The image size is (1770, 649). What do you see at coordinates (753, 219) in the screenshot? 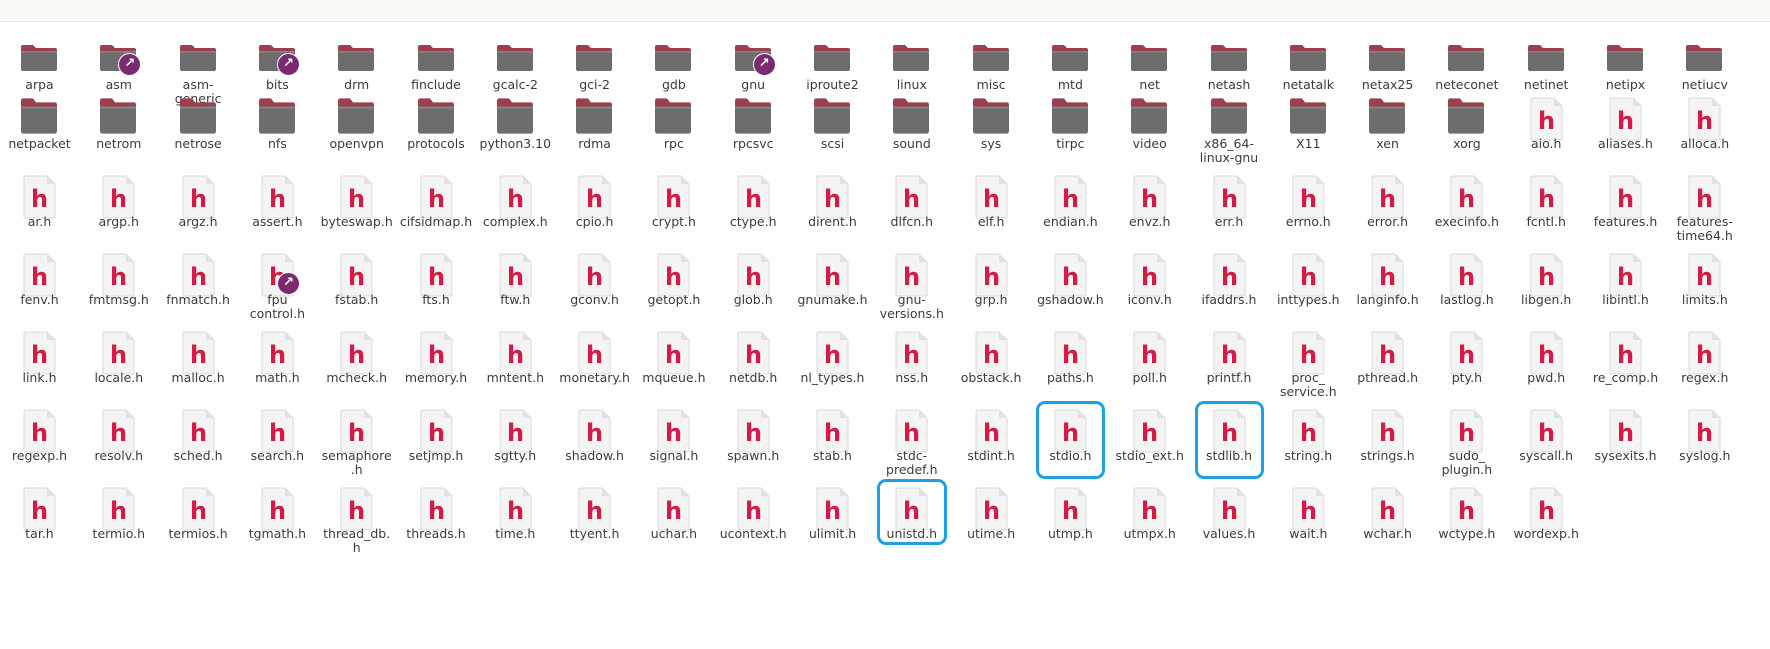
I see `file-ctype-h: h ctype.h` at bounding box center [753, 219].